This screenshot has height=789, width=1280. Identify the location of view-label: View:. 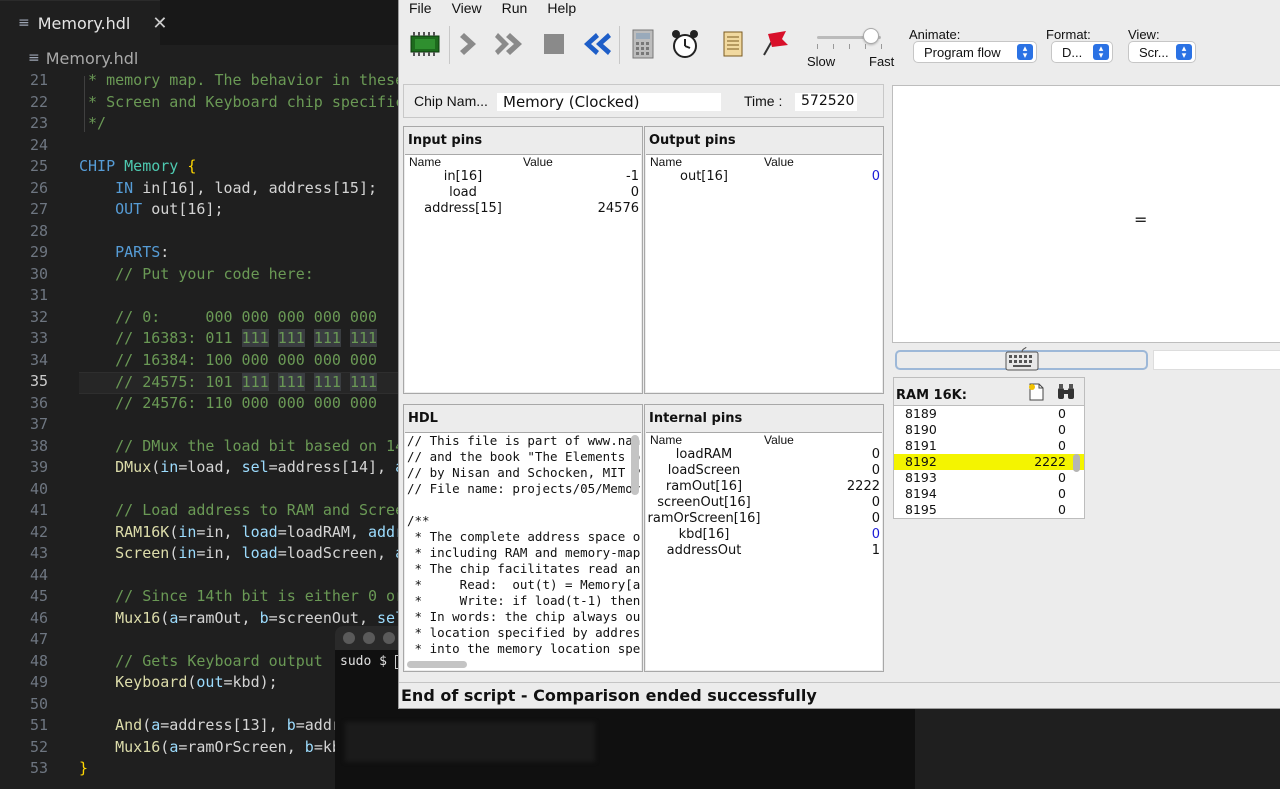
(1144, 34).